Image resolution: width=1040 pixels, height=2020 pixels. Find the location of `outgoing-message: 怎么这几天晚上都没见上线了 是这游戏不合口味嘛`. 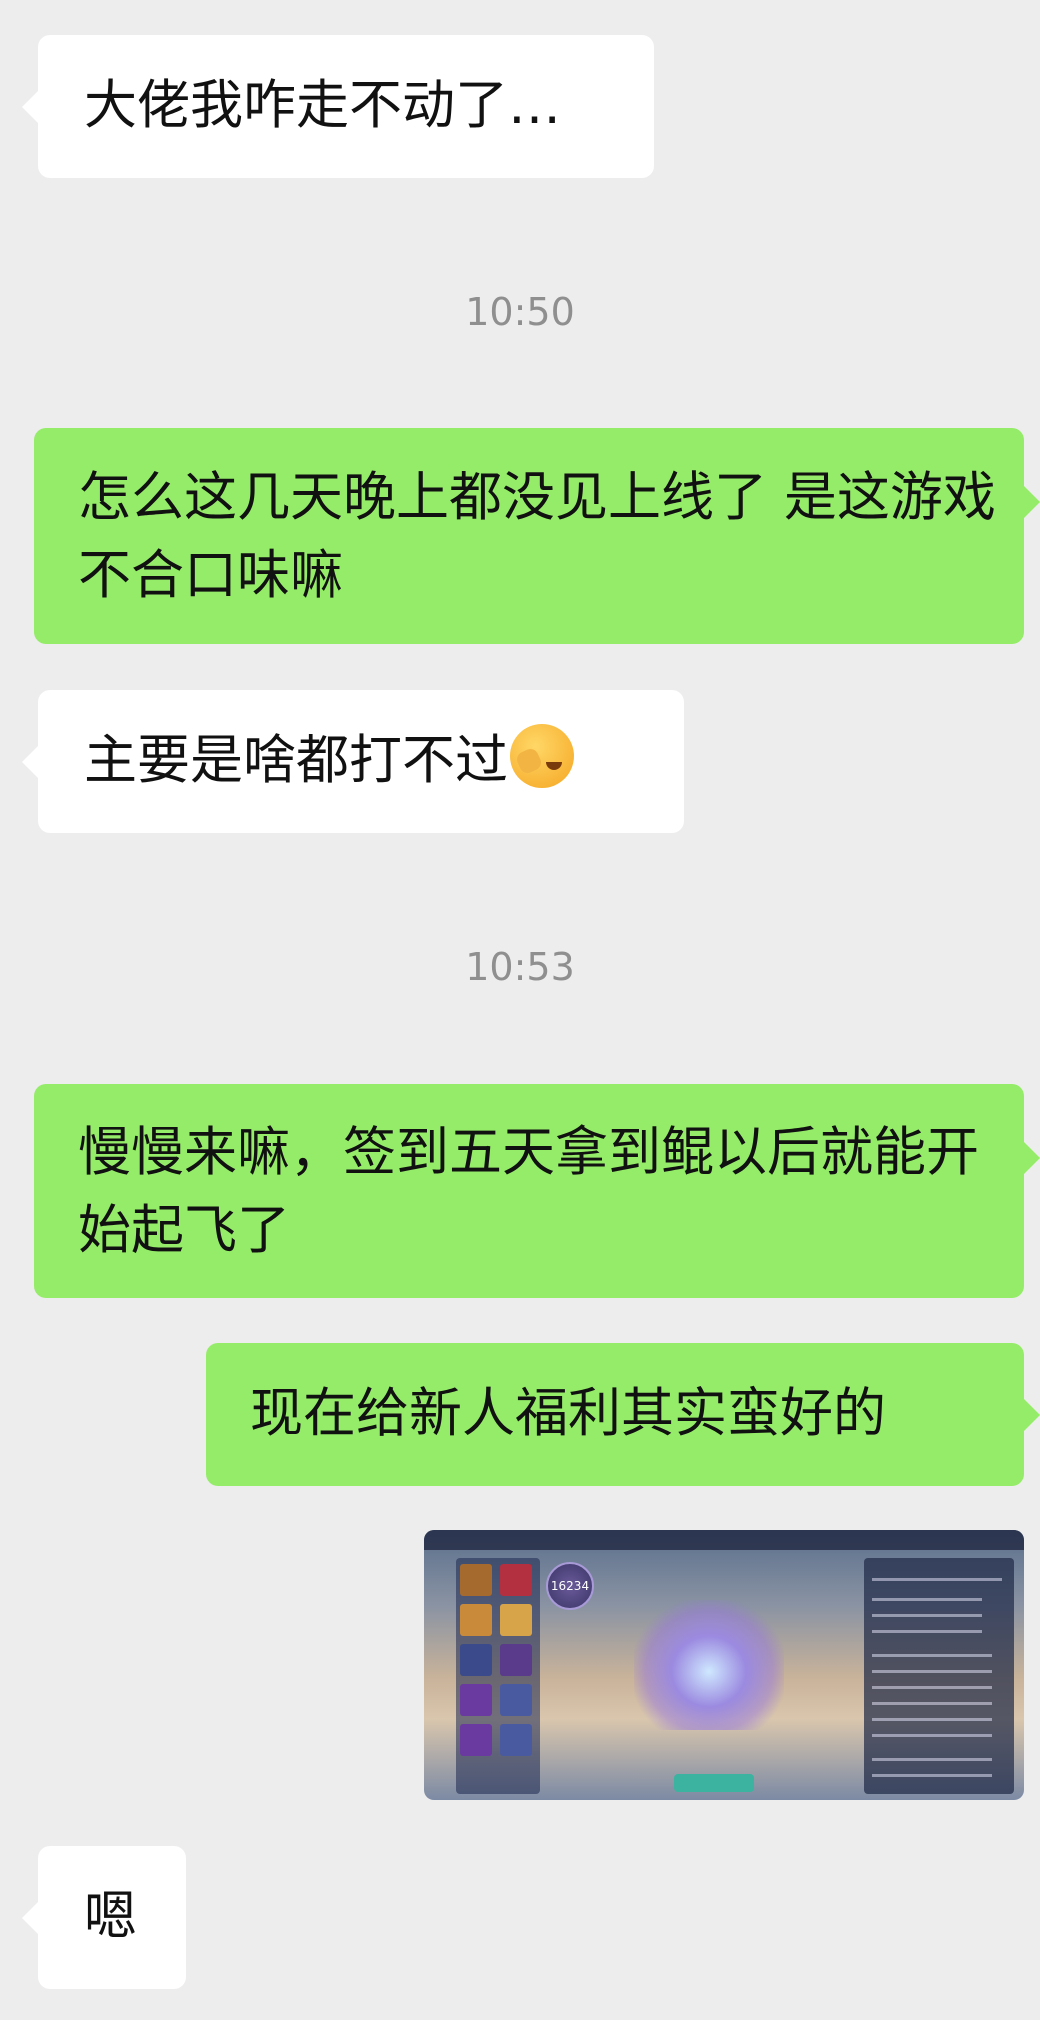

outgoing-message: 怎么这几天晚上都没见上线了 是这游戏不合口味嘛 is located at coordinates (537, 536).